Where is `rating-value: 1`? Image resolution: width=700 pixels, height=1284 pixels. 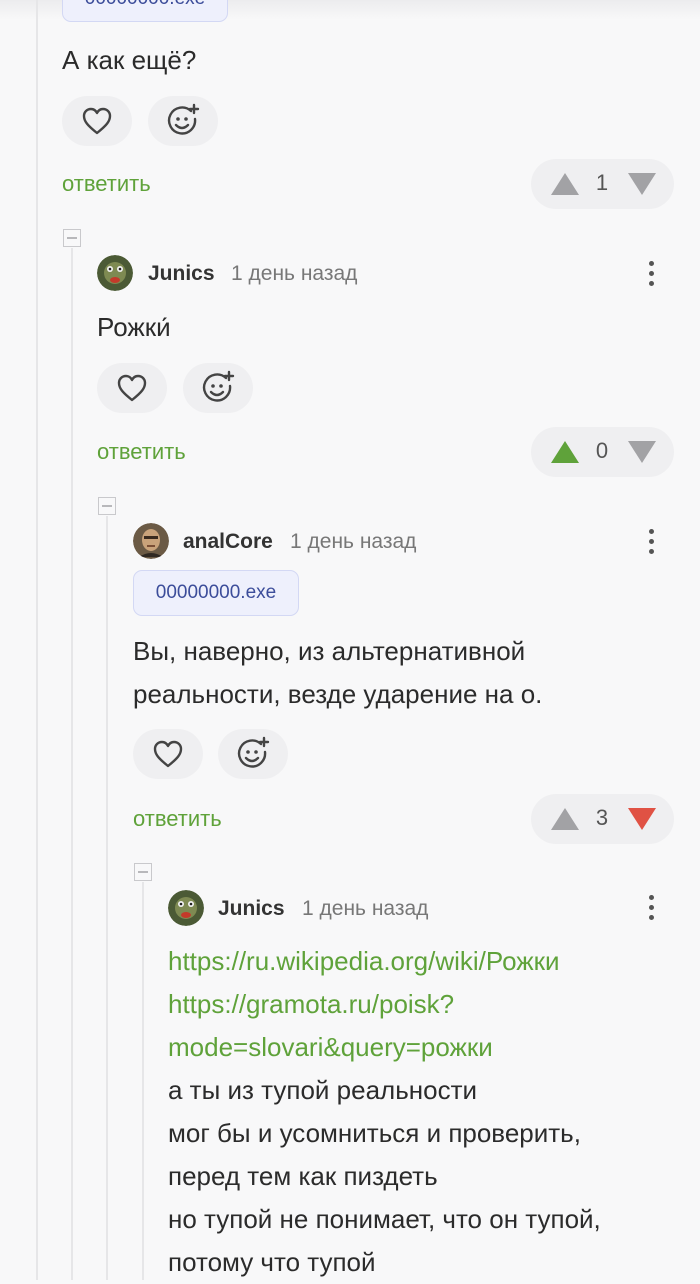
rating-value: 1 is located at coordinates (602, 182).